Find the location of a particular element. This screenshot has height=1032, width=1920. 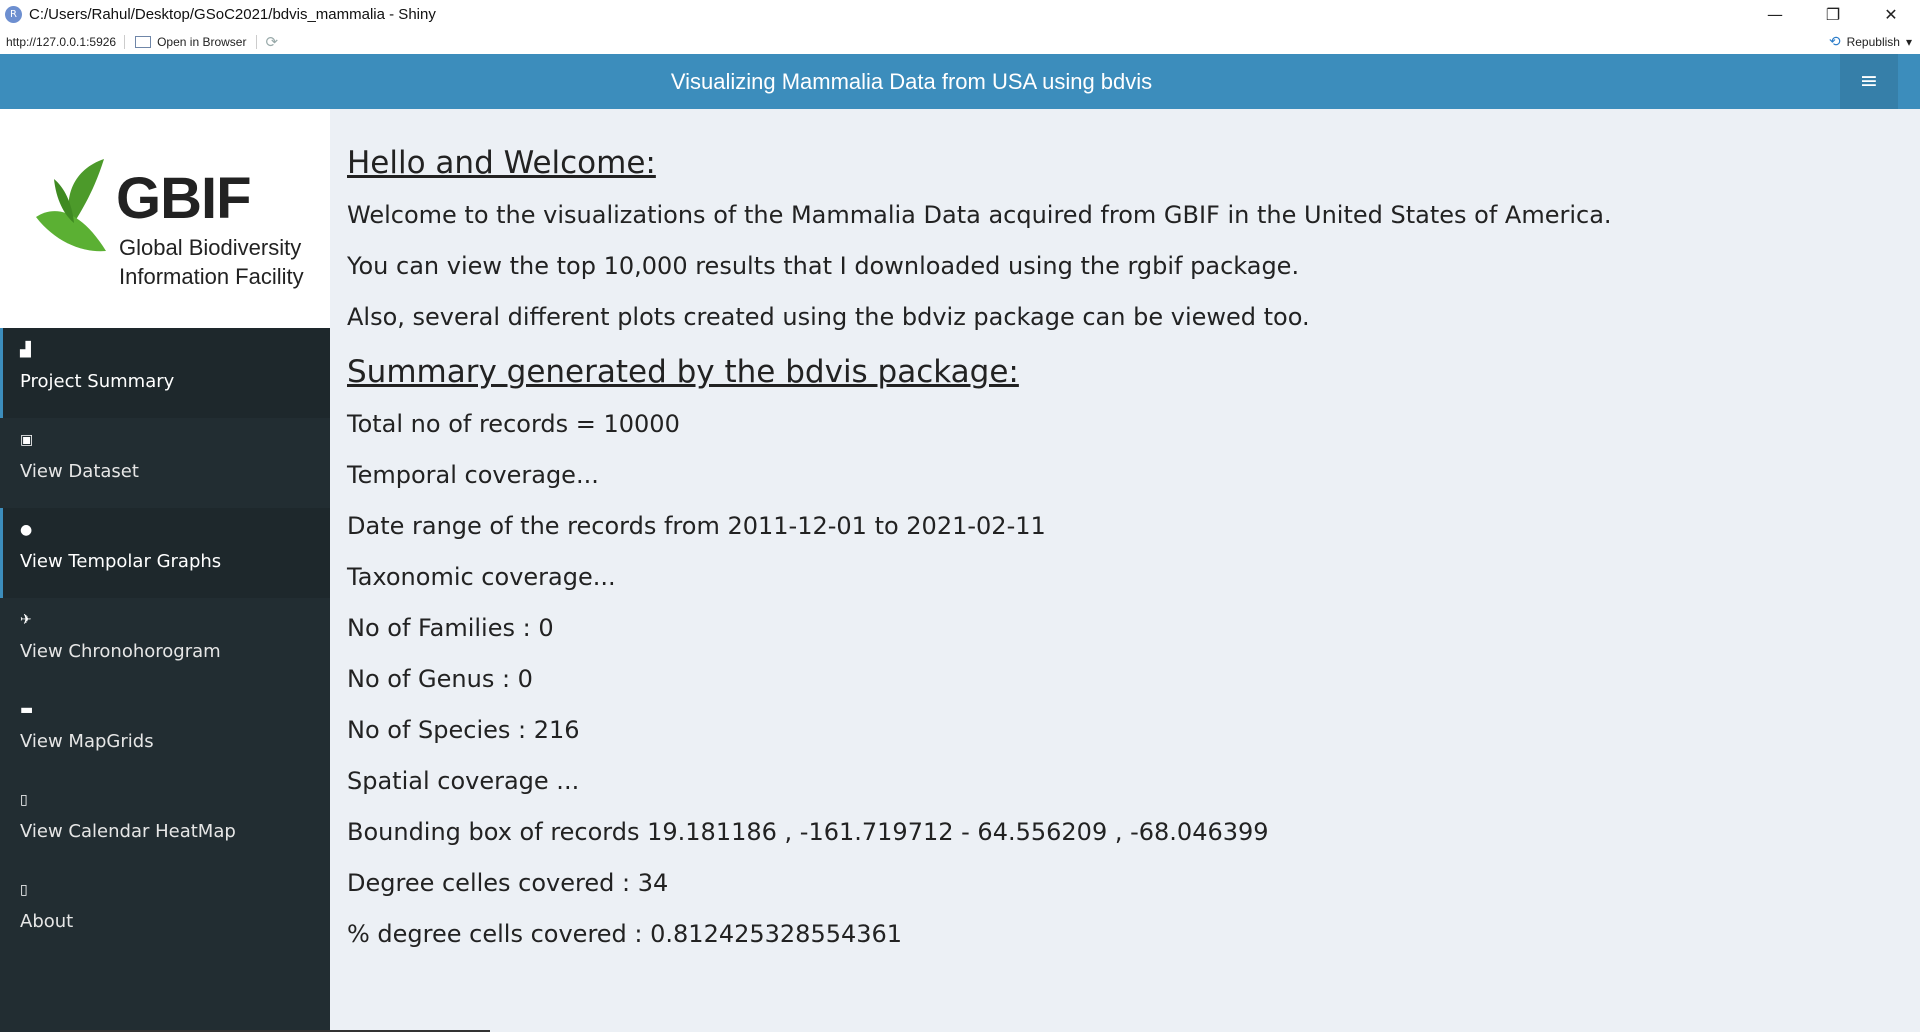

summary-line: No of Genus : 0 is located at coordinates (440, 679).